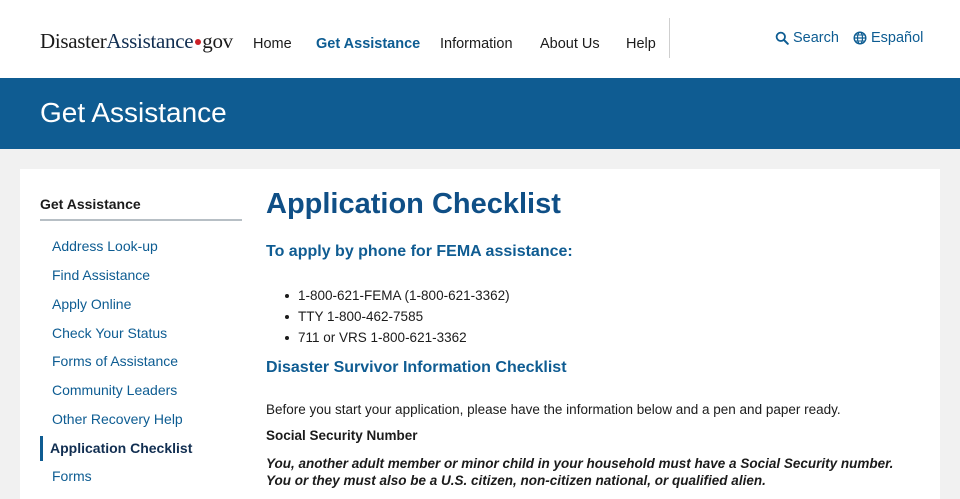  What do you see at coordinates (782, 38) in the screenshot?
I see `search-icon` at bounding box center [782, 38].